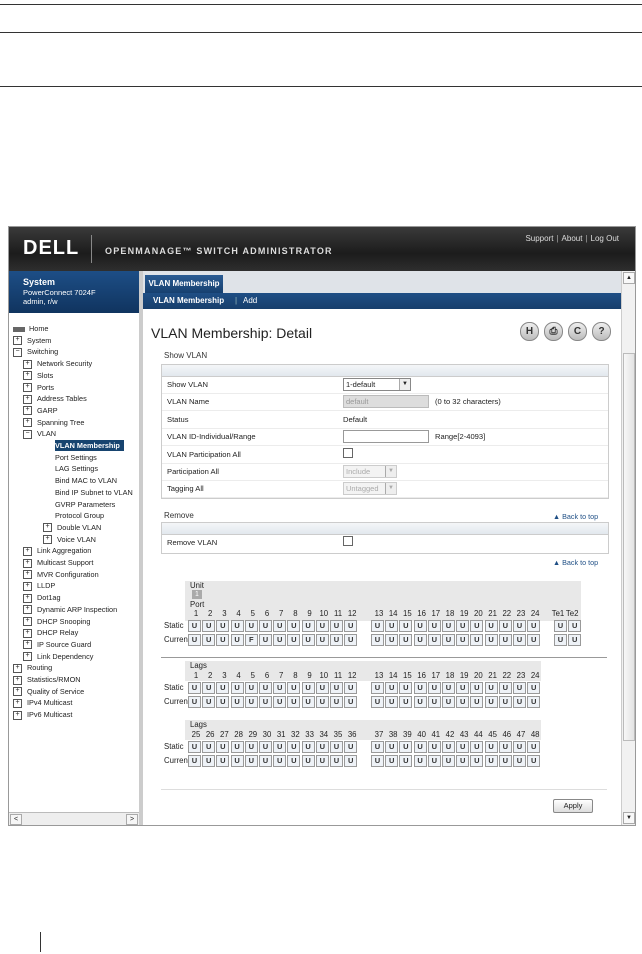  What do you see at coordinates (386, 437) in the screenshot?
I see `vlan-id-input` at bounding box center [386, 437].